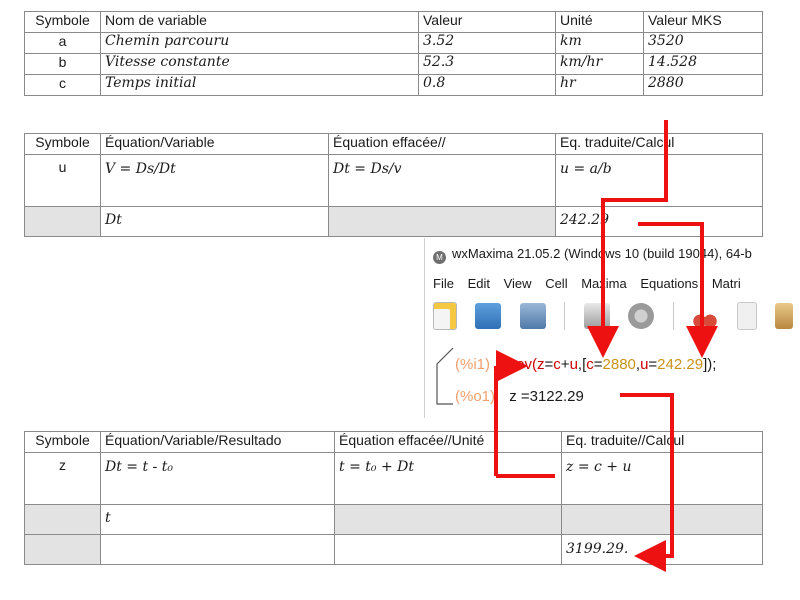 This screenshot has width=800, height=600. Describe the element at coordinates (448, 442) in the screenshot. I see `header-equation-effacee-unite: Équation effacée//Unité` at that location.